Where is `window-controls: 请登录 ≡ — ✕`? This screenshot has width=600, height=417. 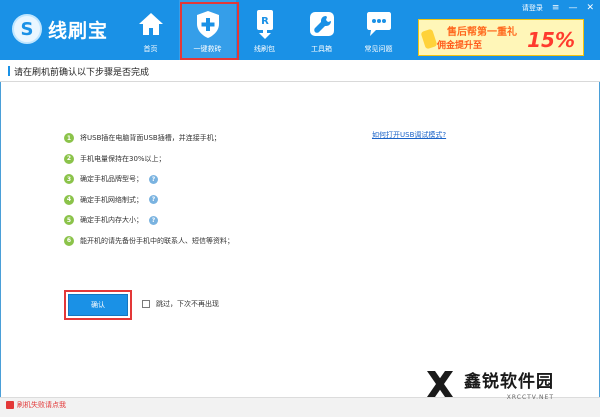
window-controls: 请登录 ≡ — ✕ is located at coordinates (558, 8).